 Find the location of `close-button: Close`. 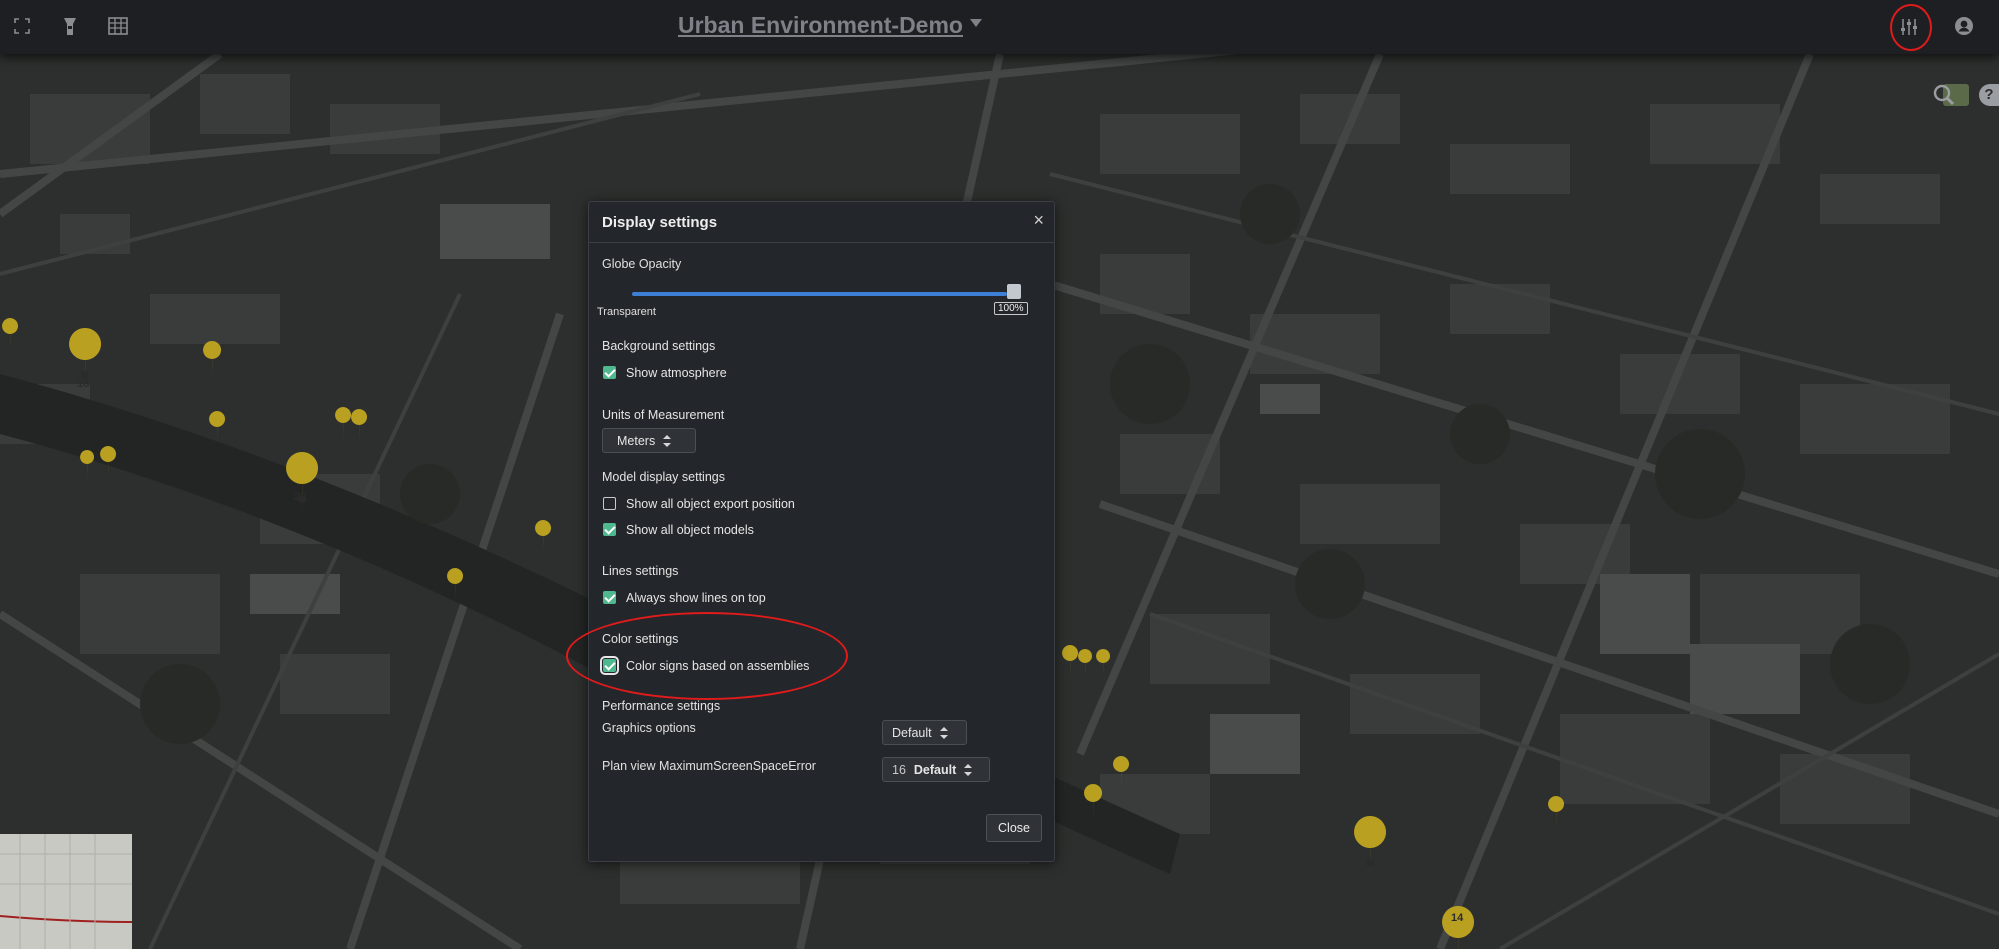

close-button: Close is located at coordinates (1014, 828).